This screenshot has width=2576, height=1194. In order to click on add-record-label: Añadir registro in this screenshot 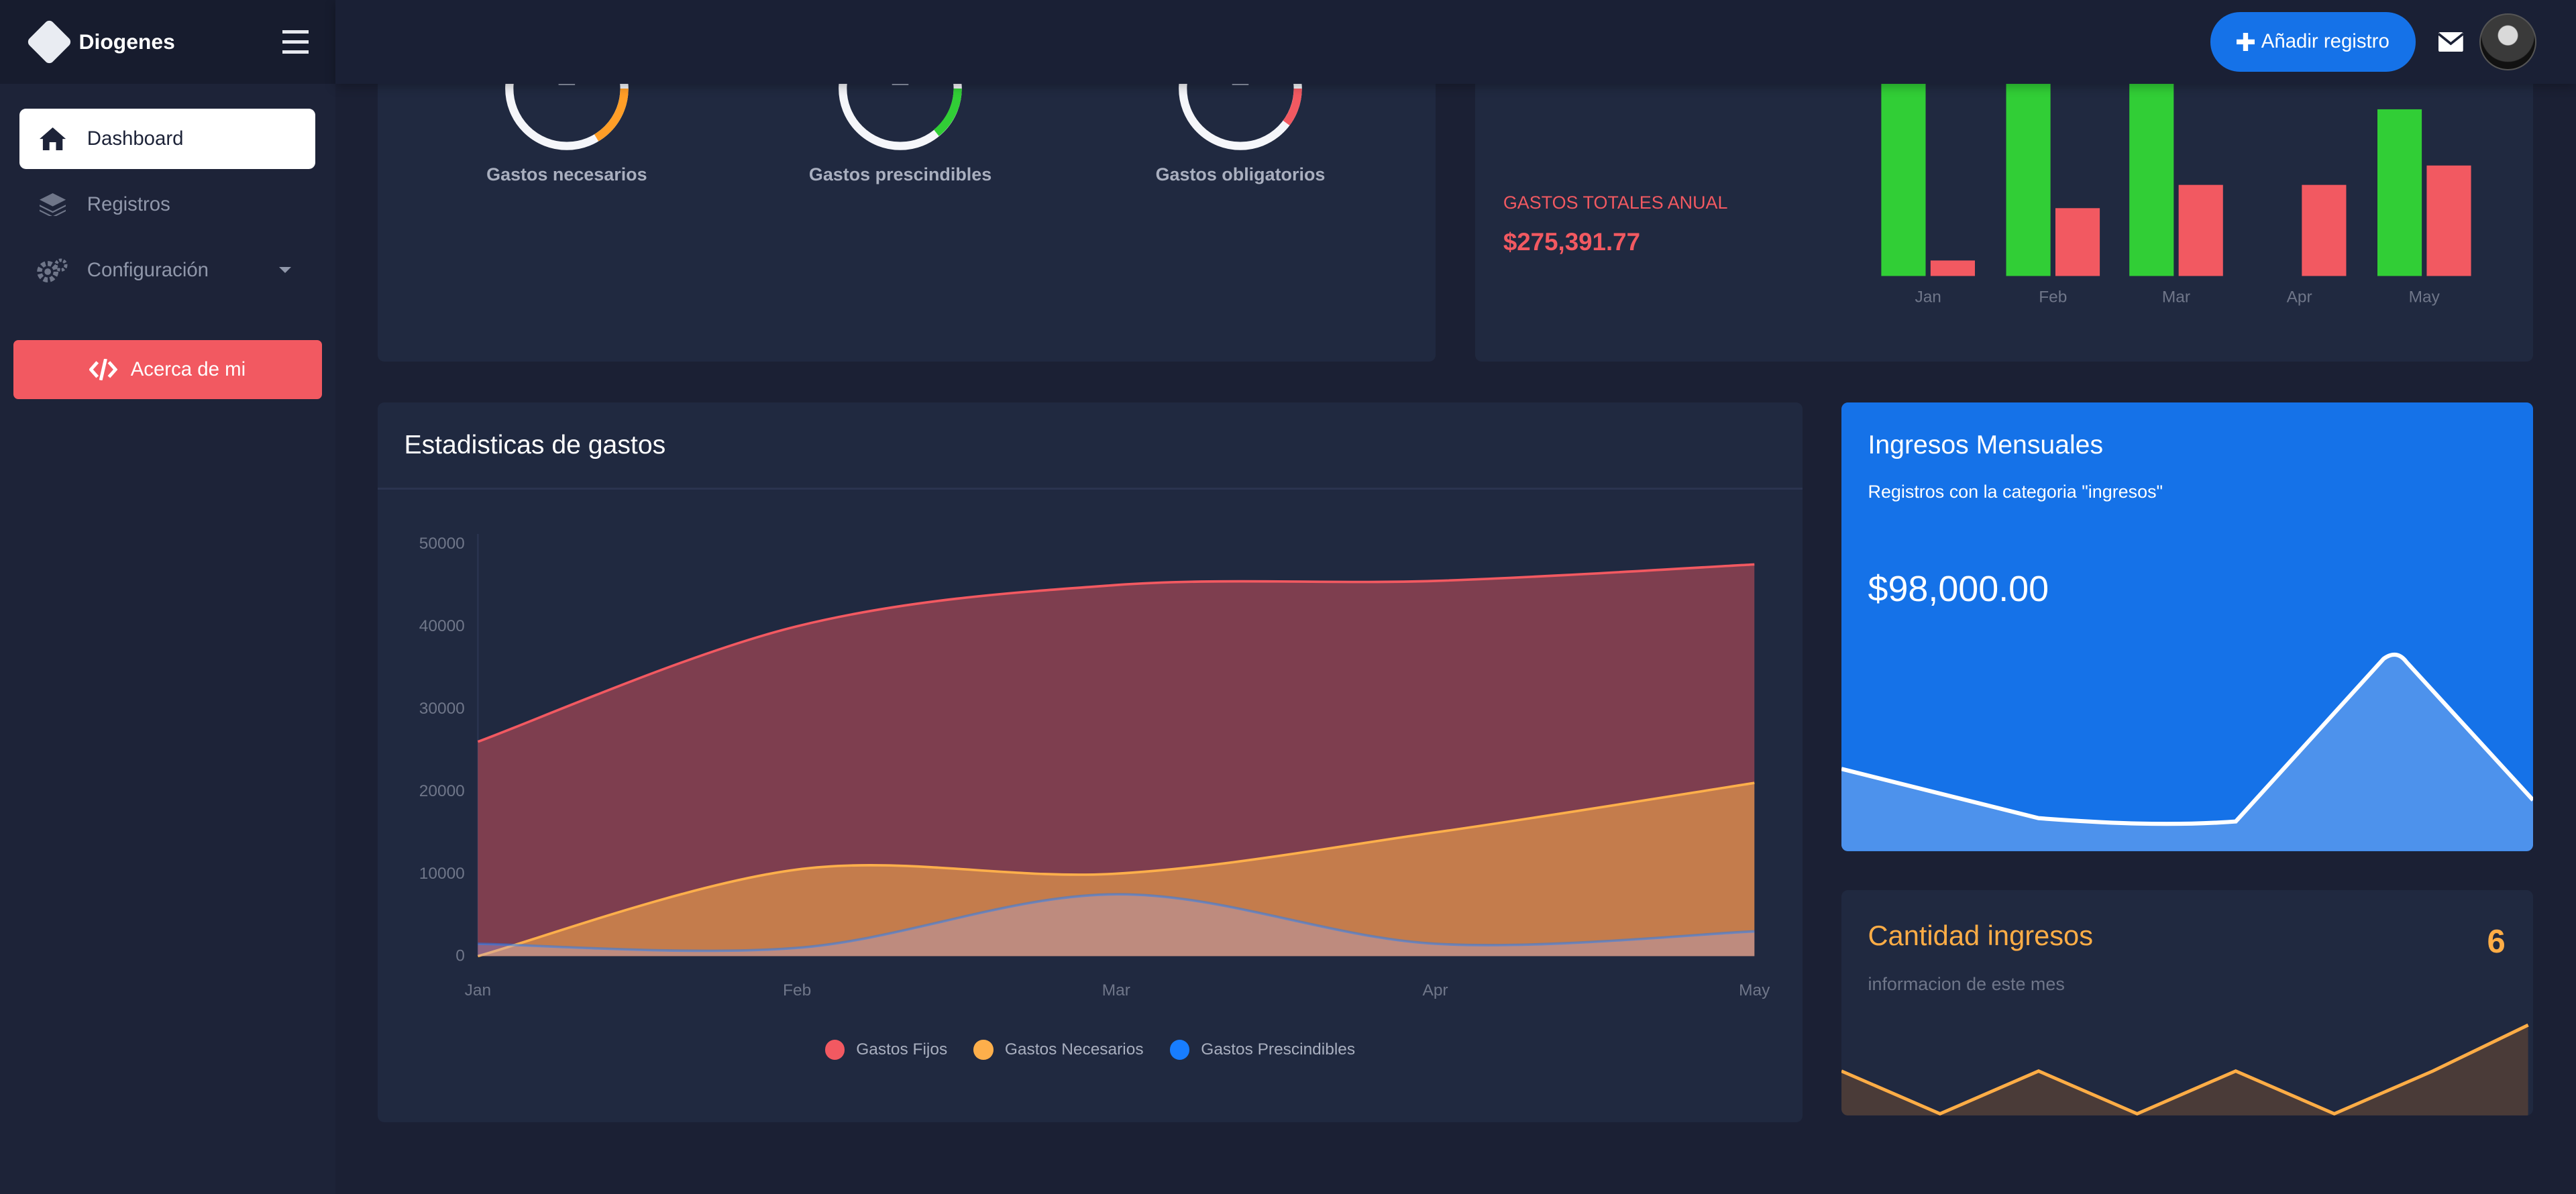, I will do `click(2325, 41)`.